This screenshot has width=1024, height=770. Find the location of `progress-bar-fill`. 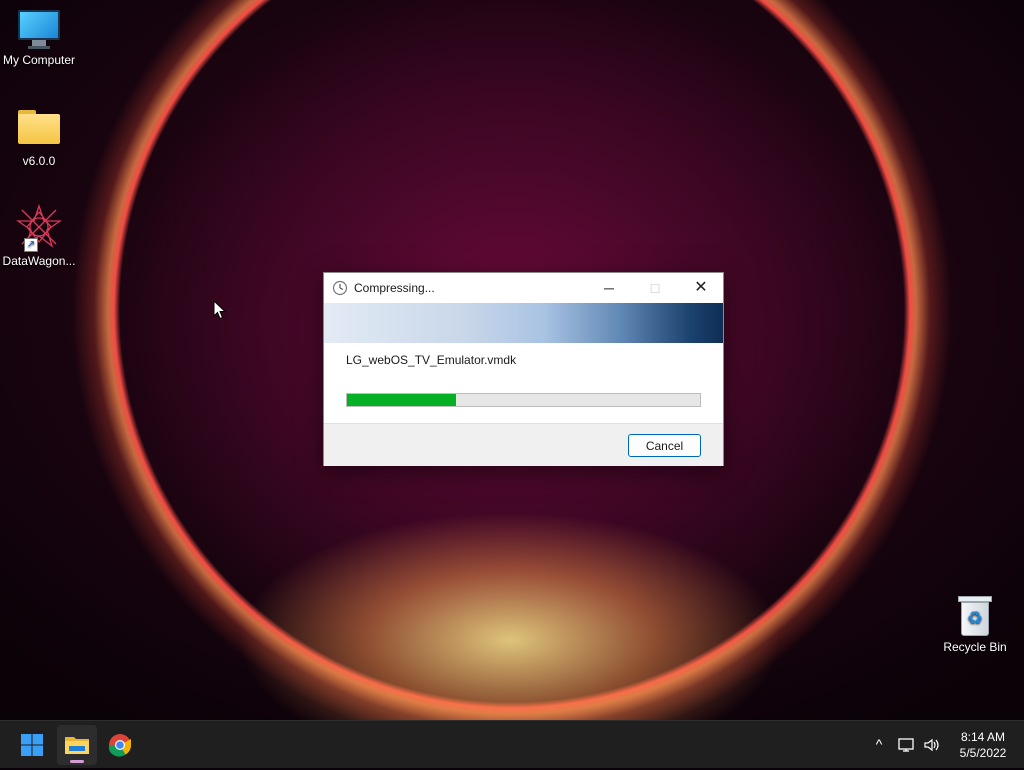

progress-bar-fill is located at coordinates (401, 400).